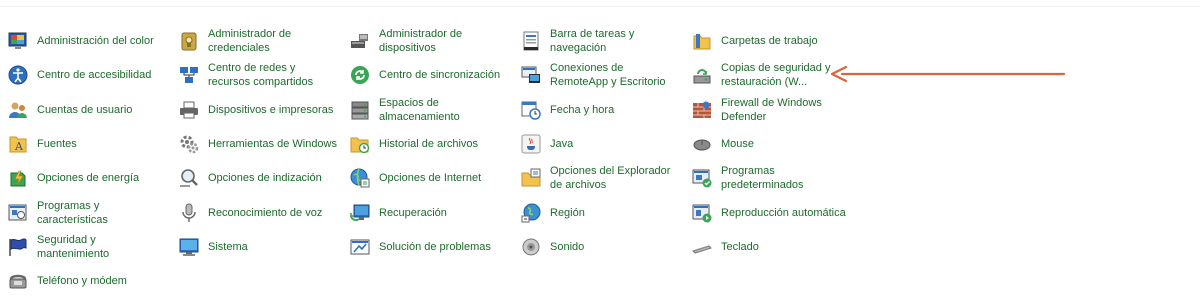 The height and width of the screenshot is (300, 1200). Describe the element at coordinates (702, 247) in the screenshot. I see `keyboard-icon` at that location.